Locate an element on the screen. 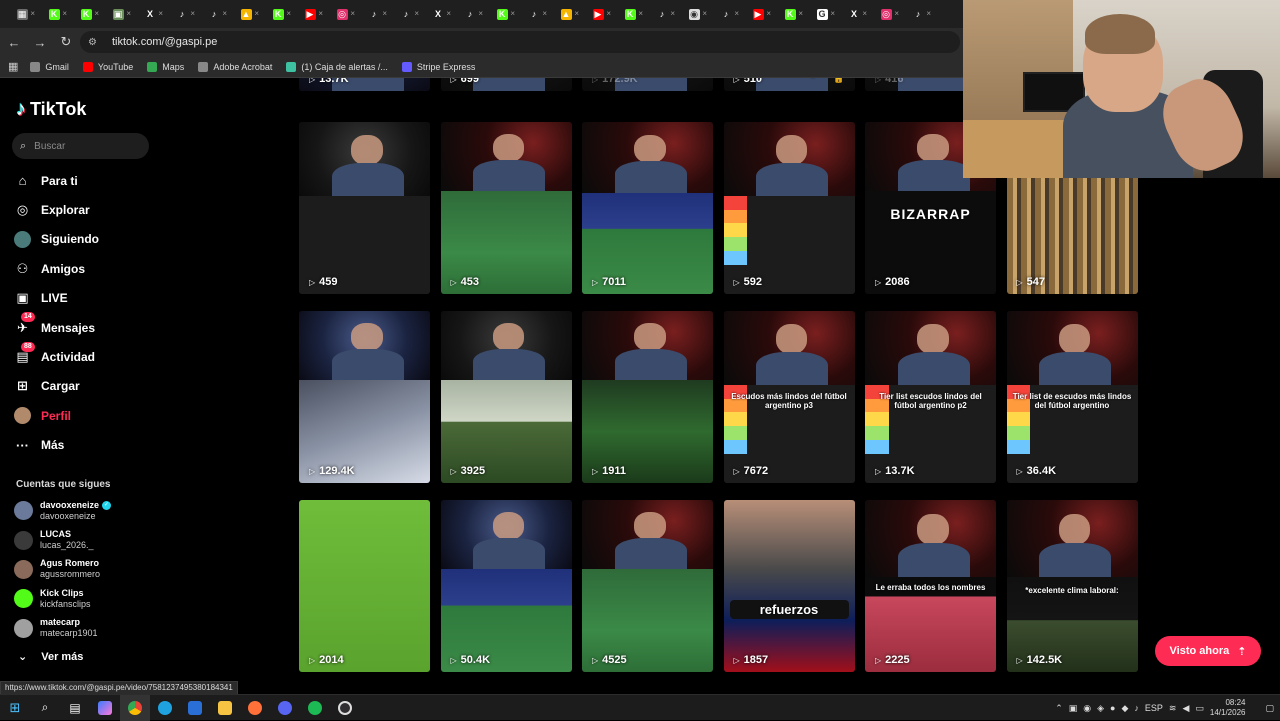 Image resolution: width=1280 pixels, height=721 pixels. video-card: ▷50.4K is located at coordinates (506, 586).